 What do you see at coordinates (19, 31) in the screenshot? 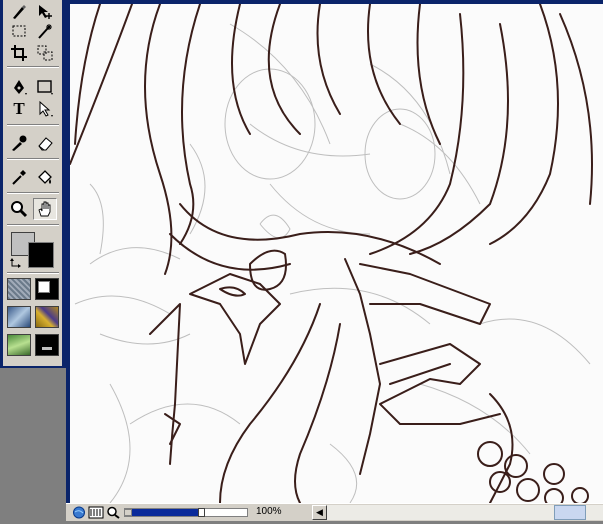
I see `marquee-tool-icon` at bounding box center [19, 31].